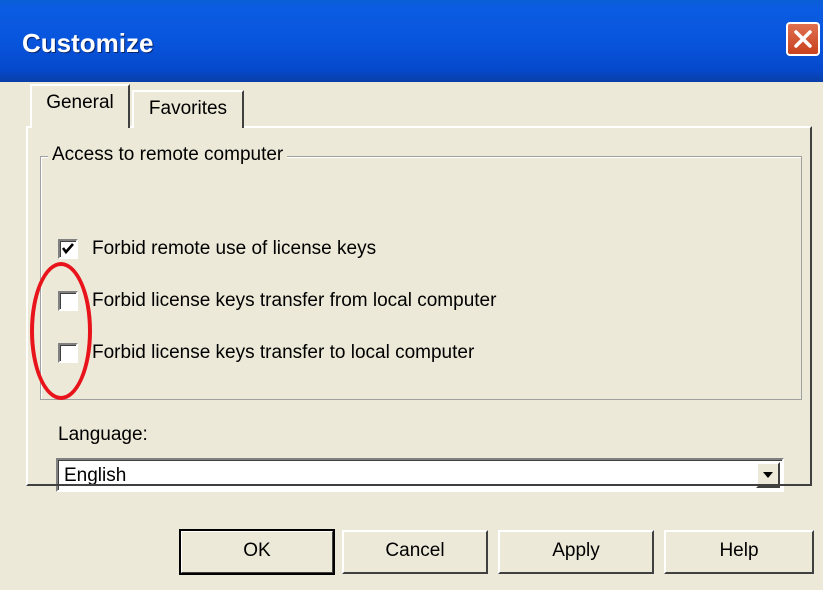  What do you see at coordinates (415, 552) in the screenshot?
I see `cancel-button: Cancel` at bounding box center [415, 552].